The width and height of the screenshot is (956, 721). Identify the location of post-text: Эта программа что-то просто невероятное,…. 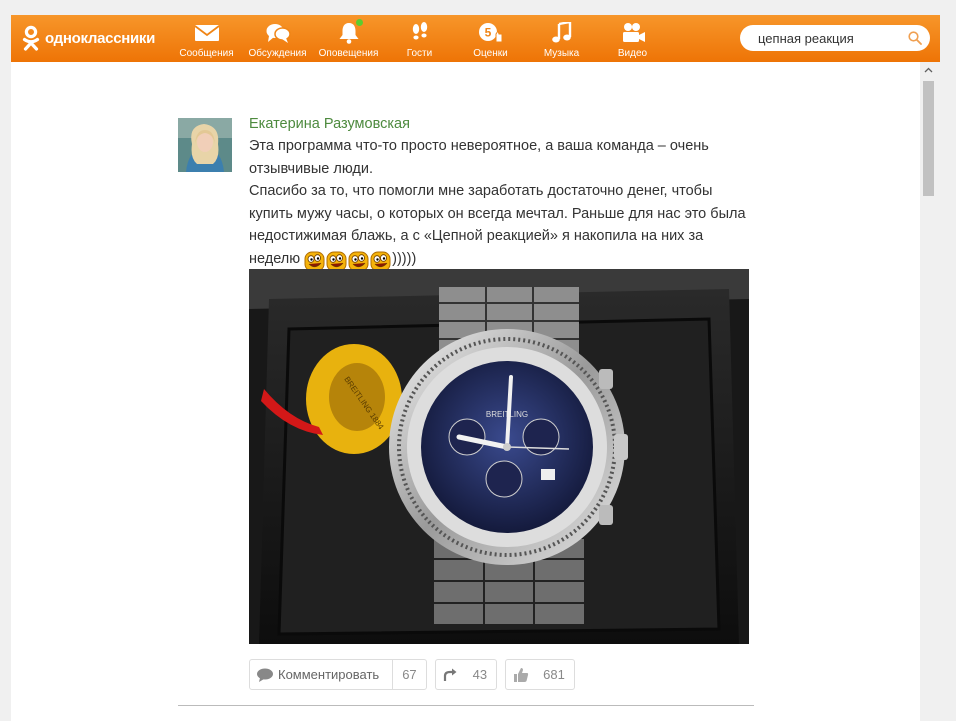
(499, 204).